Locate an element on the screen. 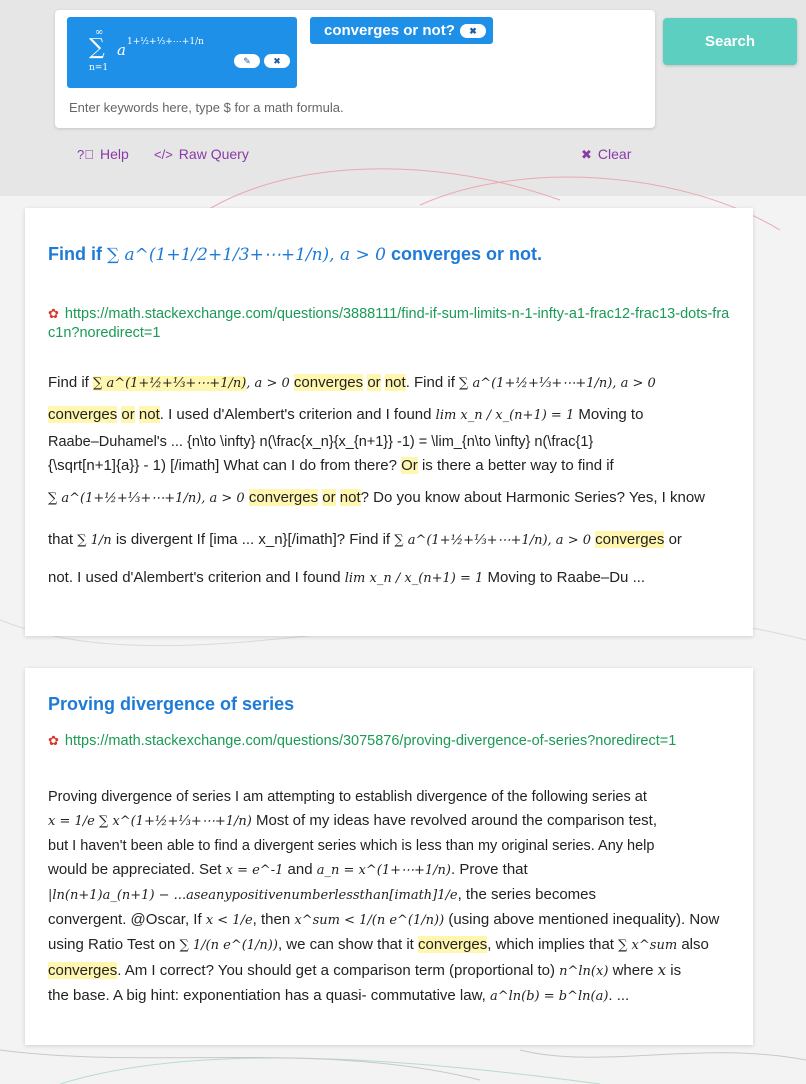 The height and width of the screenshot is (1084, 806). keyword-chip: converges or not? ✖ is located at coordinates (401, 30).